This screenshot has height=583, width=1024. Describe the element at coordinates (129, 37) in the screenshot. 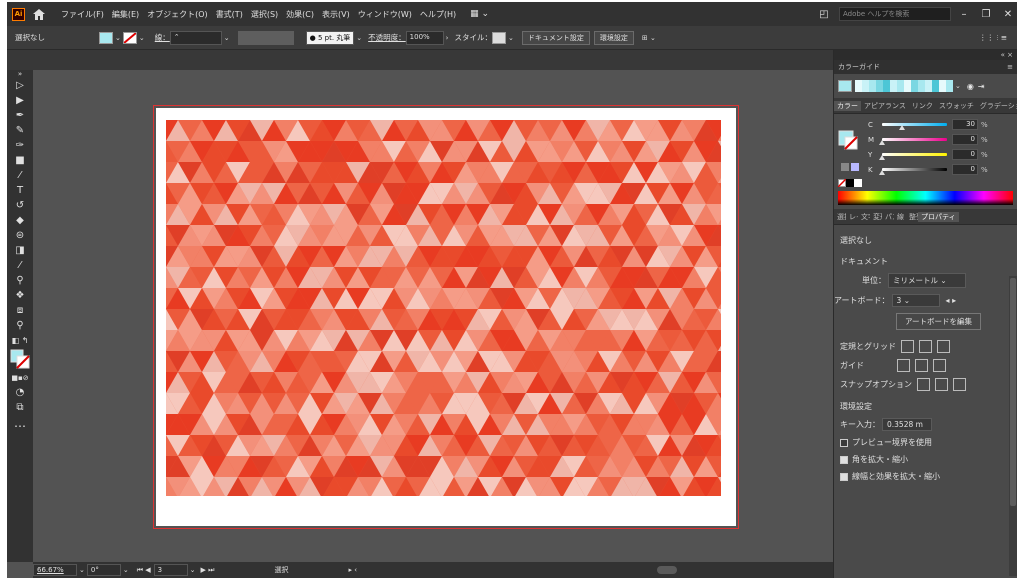

I see `stroke-swatch` at that location.